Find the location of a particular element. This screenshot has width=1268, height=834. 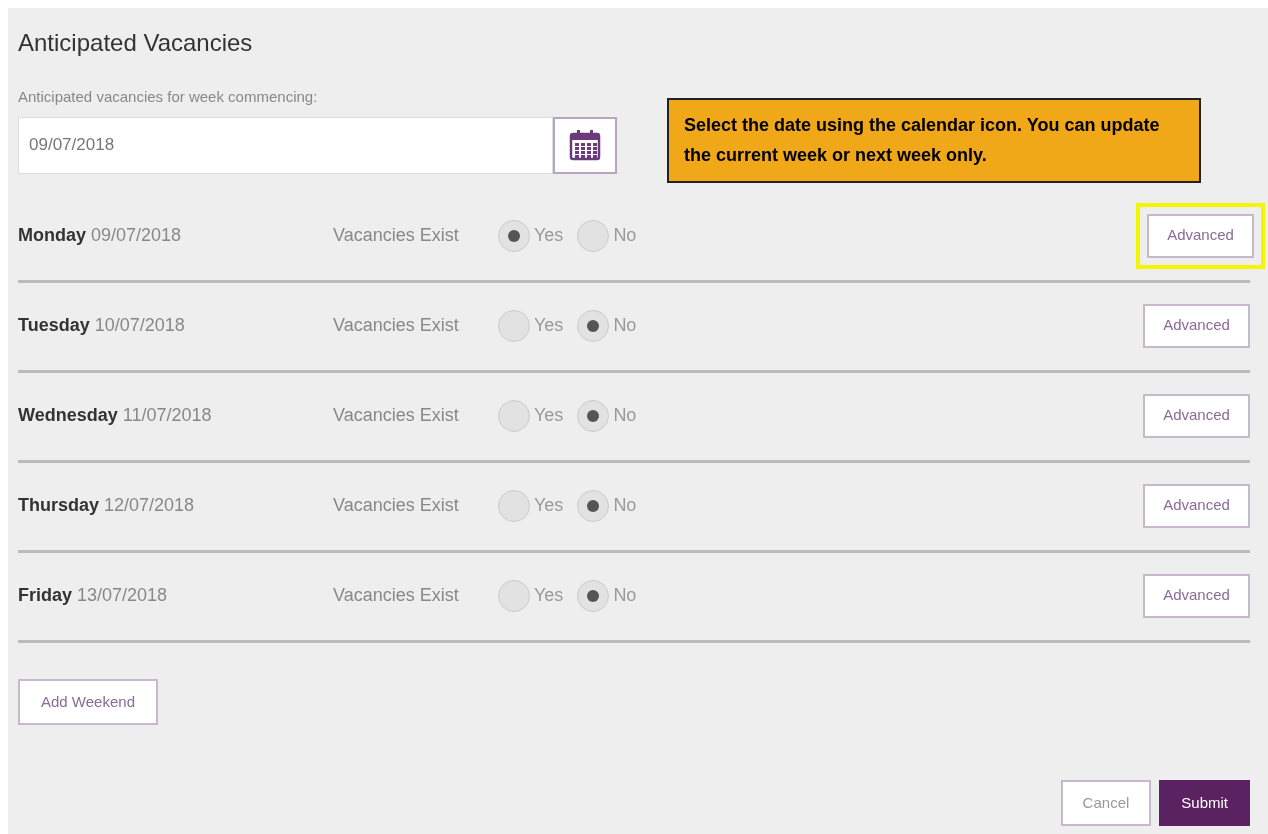

day-label: Monday 09/07/2018 is located at coordinates (100, 235).